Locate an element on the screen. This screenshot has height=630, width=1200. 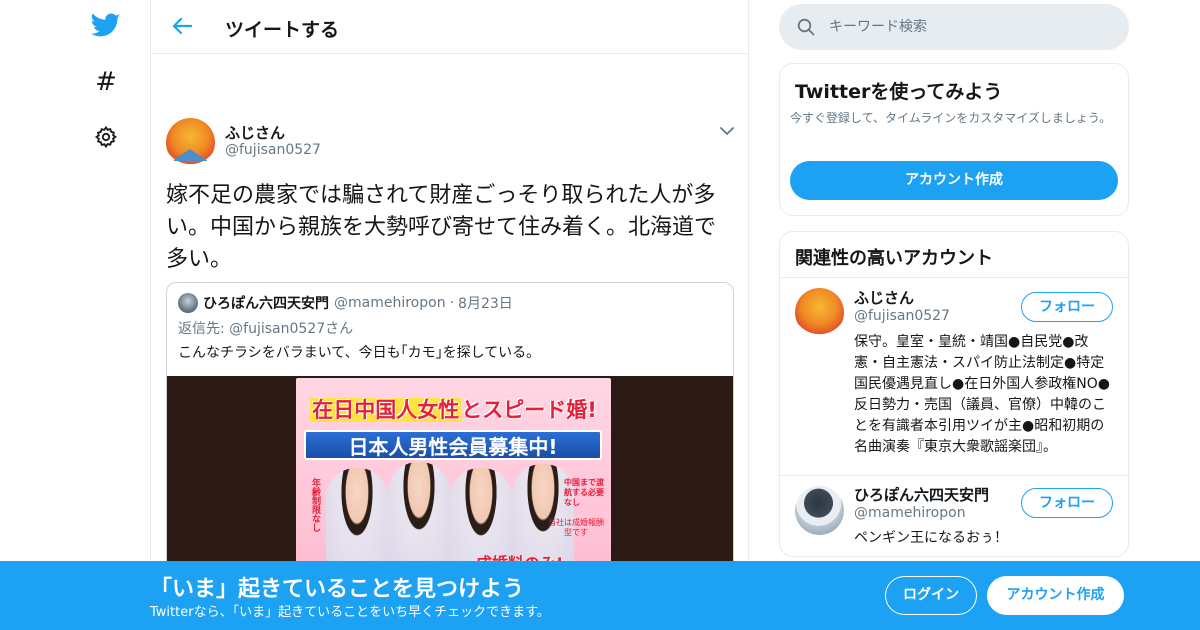
account-handle: @fujisan0527 is located at coordinates (902, 316).